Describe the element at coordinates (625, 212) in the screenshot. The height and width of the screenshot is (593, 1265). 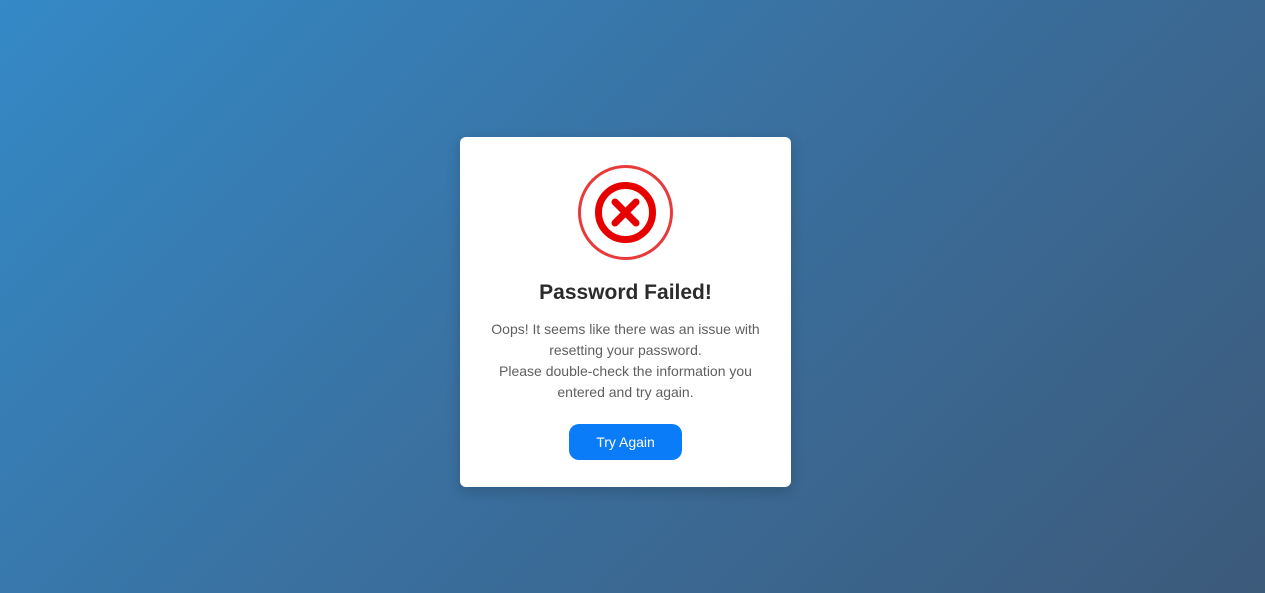
I see `error-x-circle-icon` at that location.